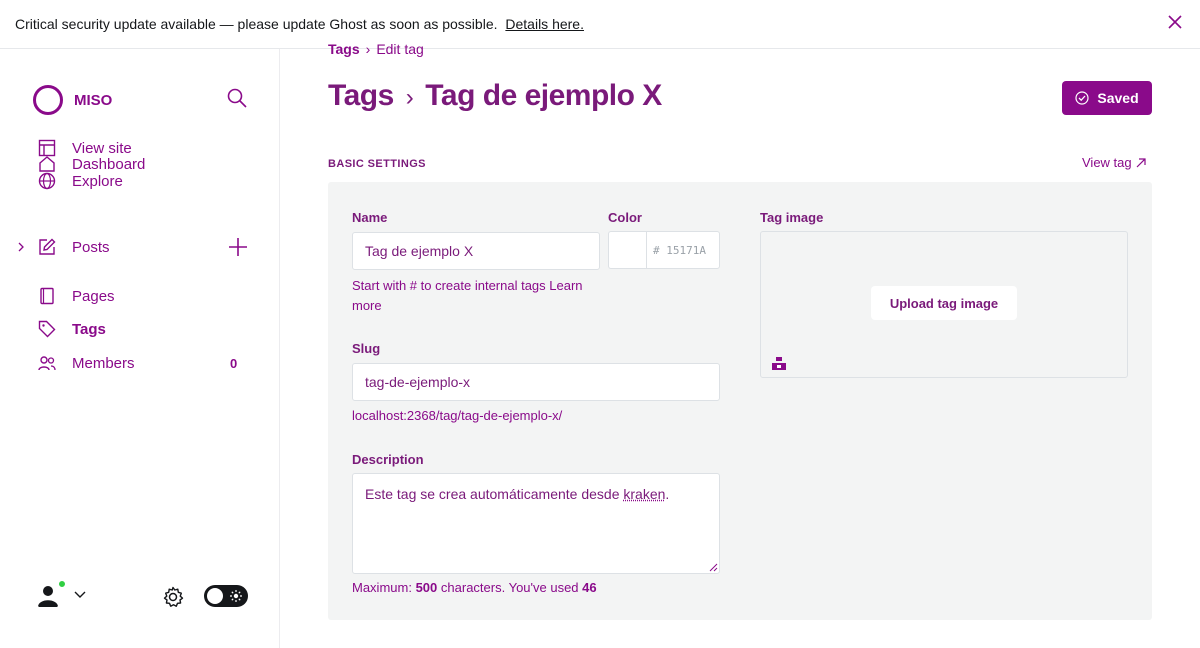  Describe the element at coordinates (1175, 22) in the screenshot. I see `close-icon` at that location.